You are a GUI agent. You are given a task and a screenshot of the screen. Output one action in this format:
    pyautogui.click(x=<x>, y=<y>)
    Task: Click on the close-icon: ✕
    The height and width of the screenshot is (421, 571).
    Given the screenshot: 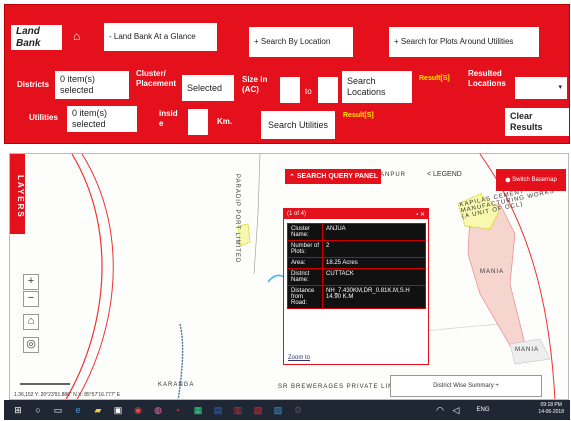 What is the action you would take?
    pyautogui.click(x=422, y=215)
    